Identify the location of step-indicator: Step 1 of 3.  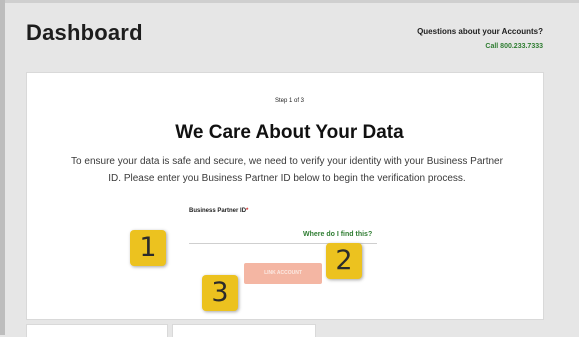
(289, 101).